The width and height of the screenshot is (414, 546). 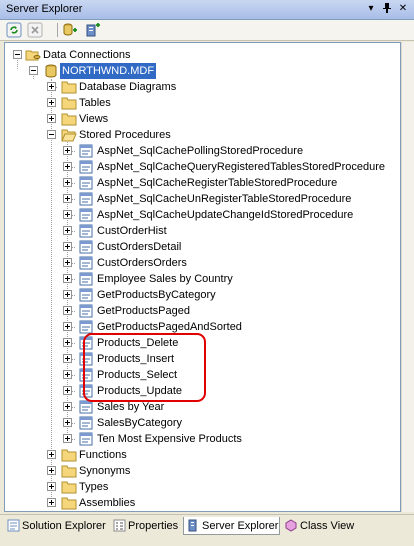 What do you see at coordinates (36, 30) in the screenshot?
I see `stop-icon` at bounding box center [36, 30].